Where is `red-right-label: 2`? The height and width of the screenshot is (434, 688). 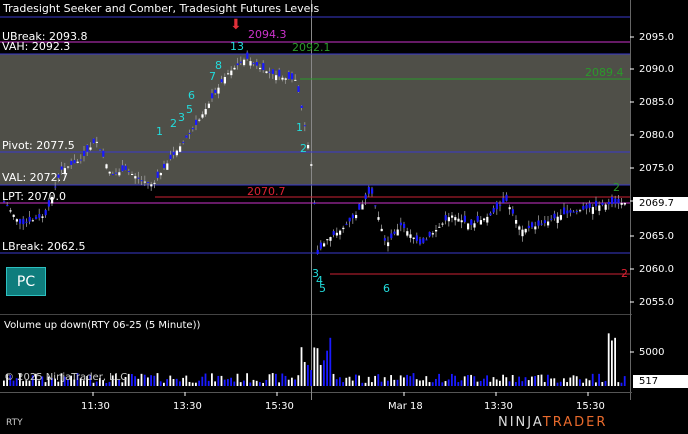 red-right-label: 2 is located at coordinates (624, 273).